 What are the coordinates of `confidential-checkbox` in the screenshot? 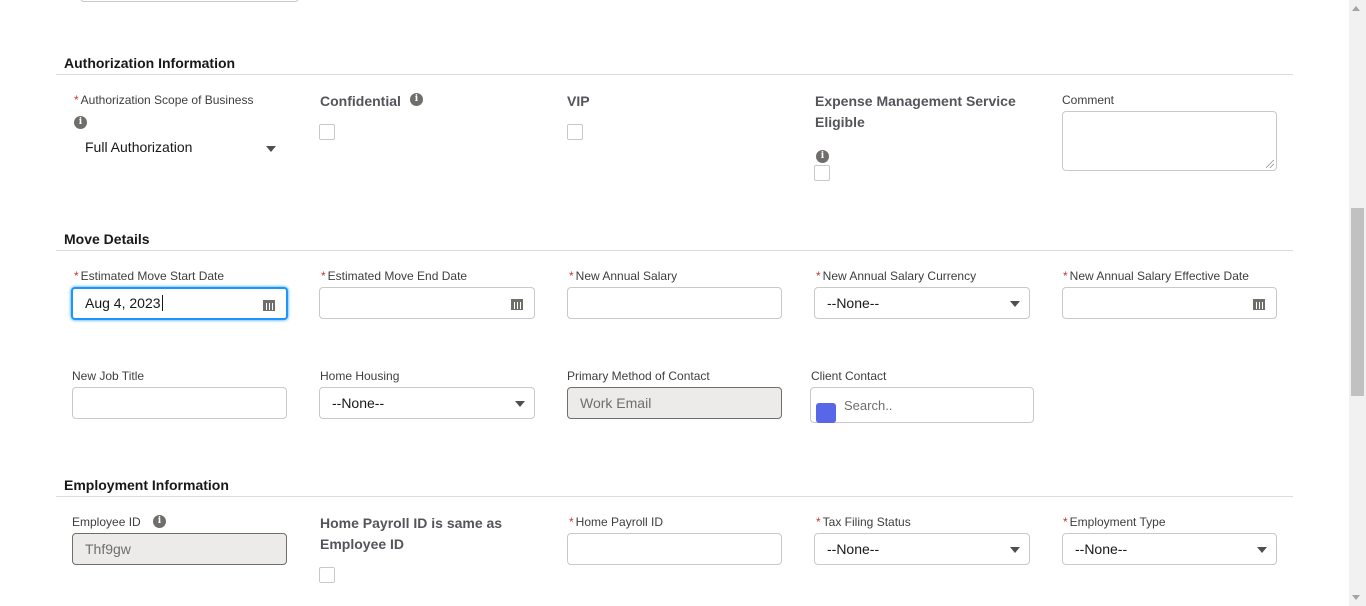 It's located at (327, 132).